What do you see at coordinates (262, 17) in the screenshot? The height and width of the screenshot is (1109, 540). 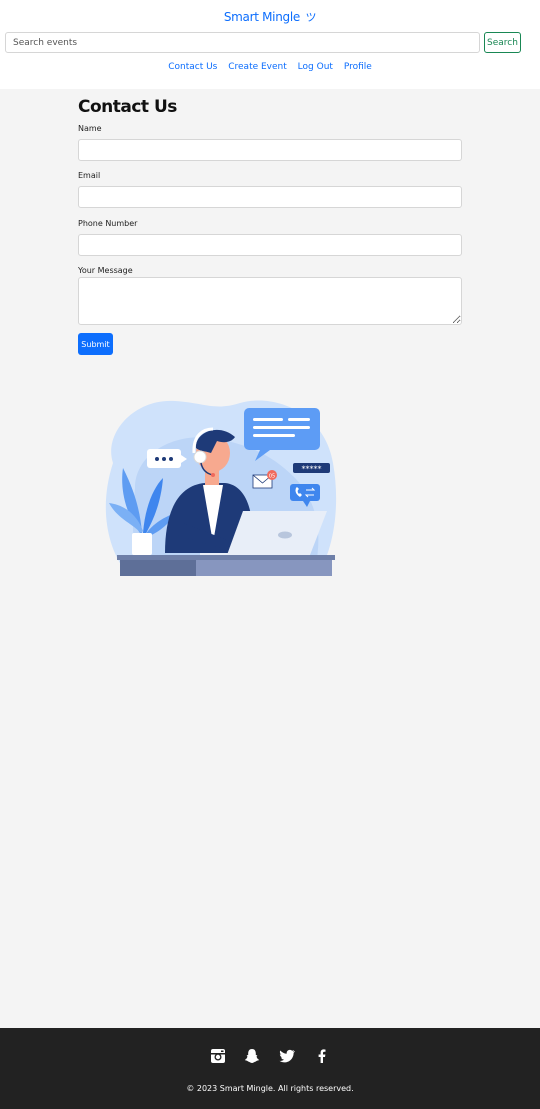 I see `brand-name: Smart Mingle` at bounding box center [262, 17].